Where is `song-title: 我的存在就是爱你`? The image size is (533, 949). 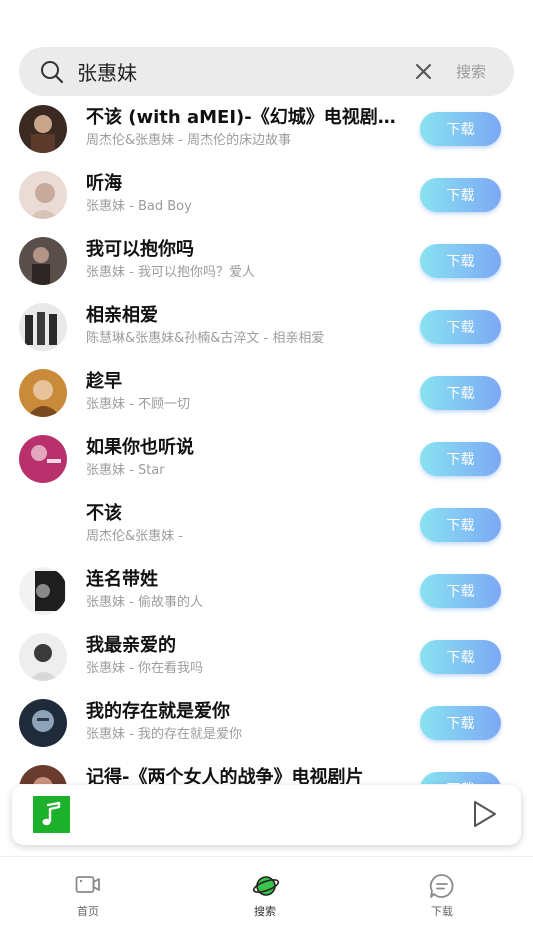 song-title: 我的存在就是爱你 is located at coordinates (158, 711).